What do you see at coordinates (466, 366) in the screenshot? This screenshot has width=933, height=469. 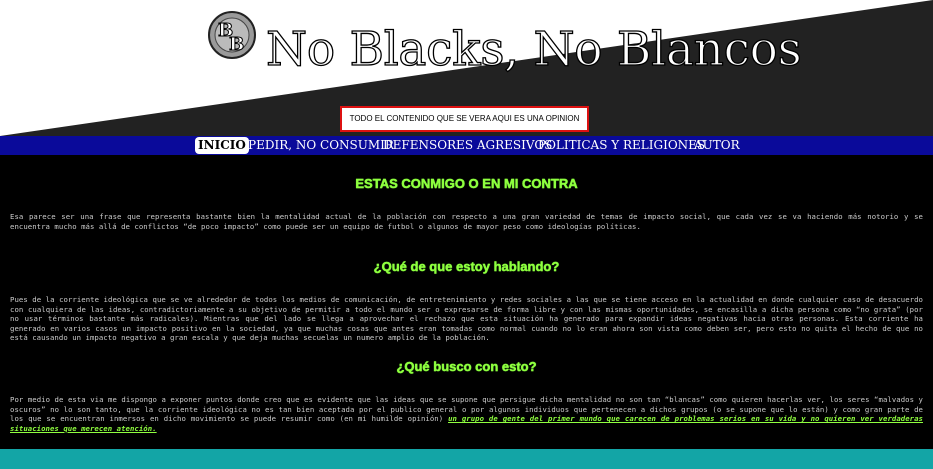 I see `section-heading: ¿Qué busco con esto?` at bounding box center [466, 366].